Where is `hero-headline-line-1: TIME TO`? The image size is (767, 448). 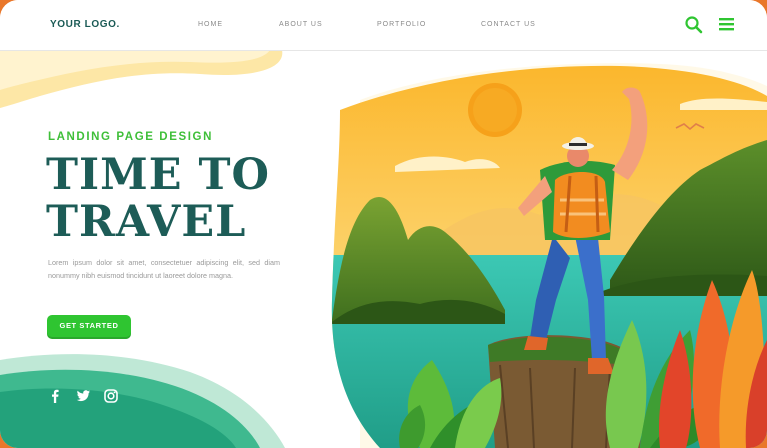 hero-headline-line-1: TIME TO is located at coordinates (158, 175).